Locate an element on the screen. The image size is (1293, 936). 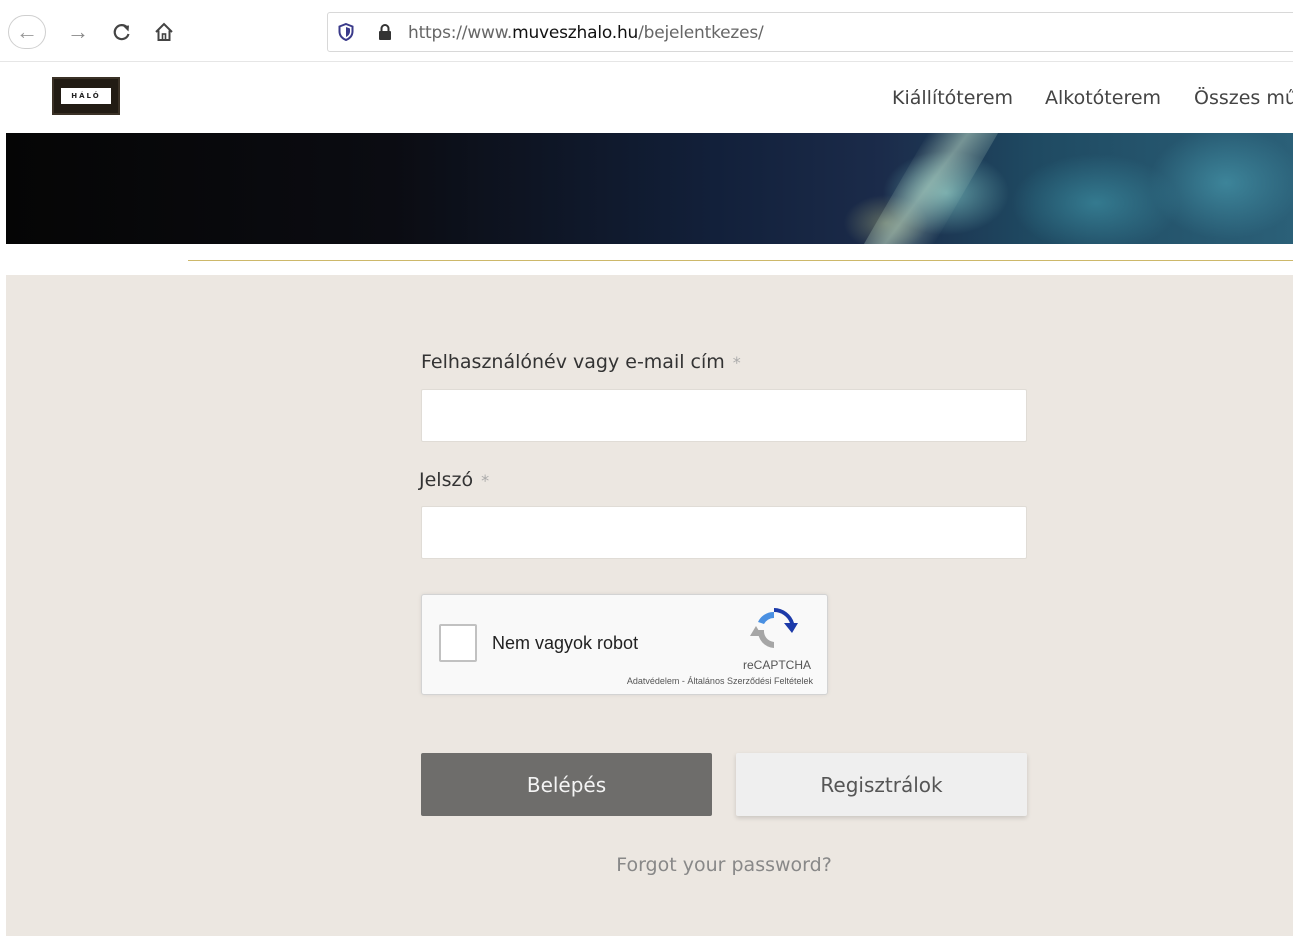
recaptcha-label: Nem vagyok robot is located at coordinates (565, 643).